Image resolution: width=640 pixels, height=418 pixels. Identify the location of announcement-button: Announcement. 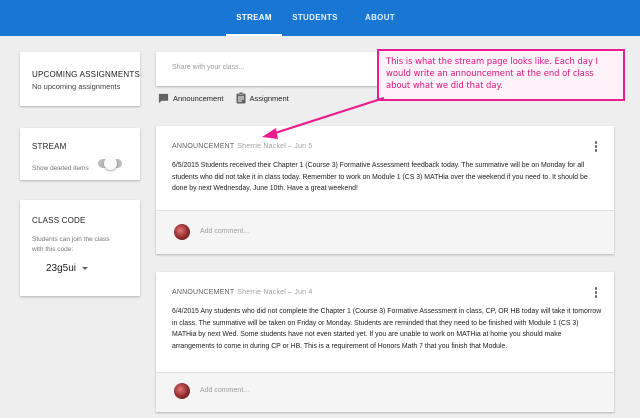
(190, 98).